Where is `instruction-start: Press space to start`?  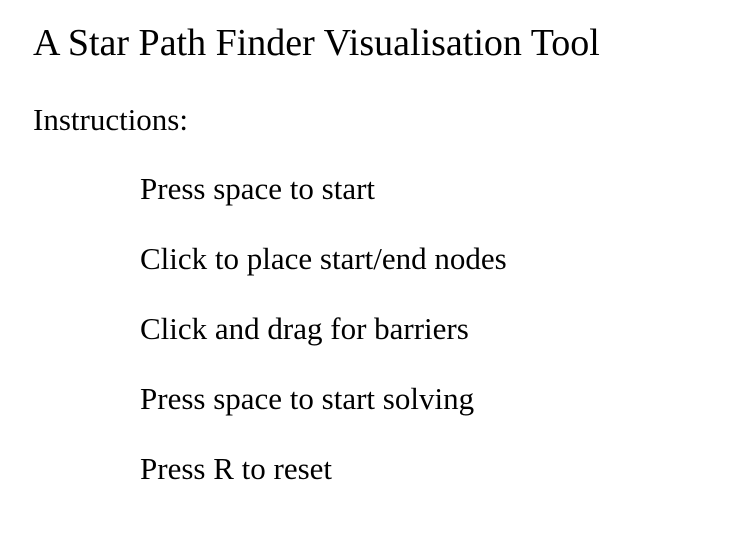
instruction-start: Press space to start is located at coordinates (258, 188).